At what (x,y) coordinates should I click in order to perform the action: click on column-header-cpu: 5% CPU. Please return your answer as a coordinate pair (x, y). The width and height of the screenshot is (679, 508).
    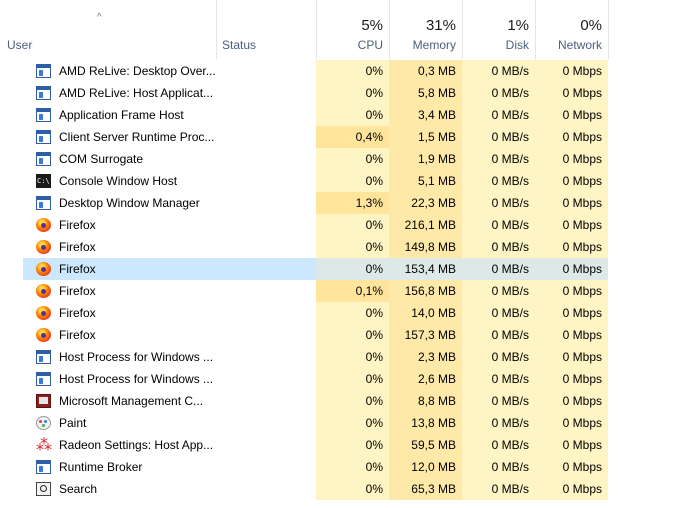
    Looking at the image, I should click on (352, 29).